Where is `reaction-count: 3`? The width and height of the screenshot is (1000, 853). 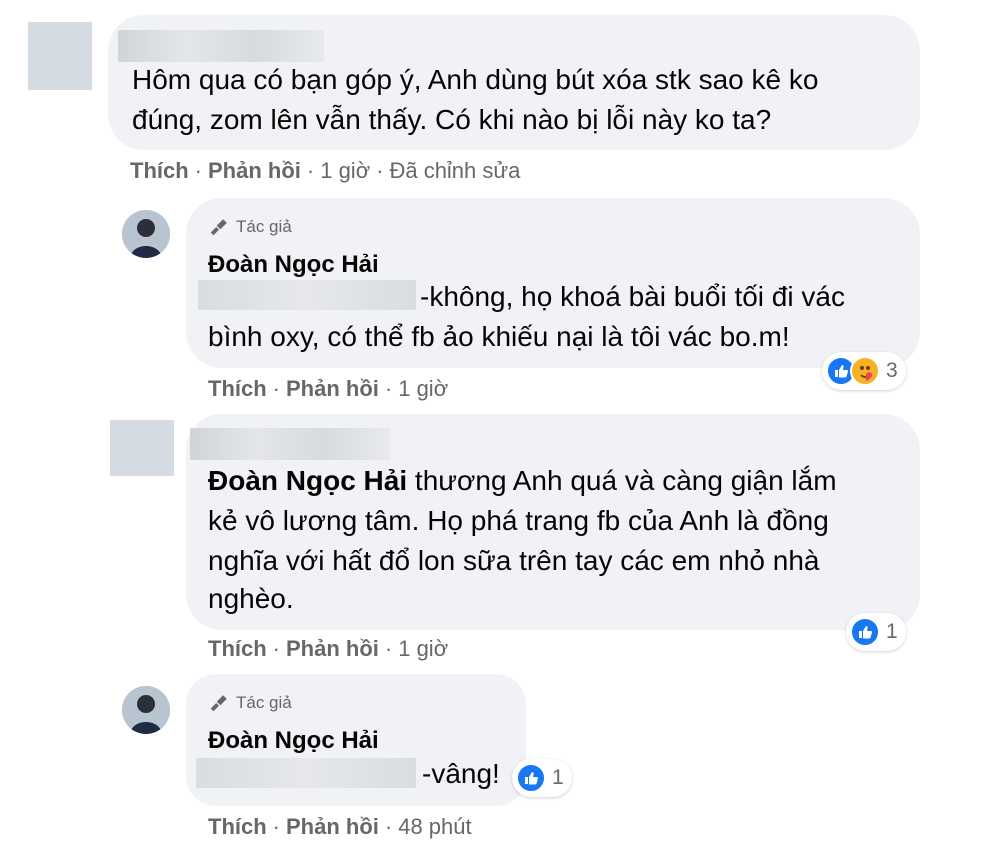 reaction-count: 3 is located at coordinates (892, 370).